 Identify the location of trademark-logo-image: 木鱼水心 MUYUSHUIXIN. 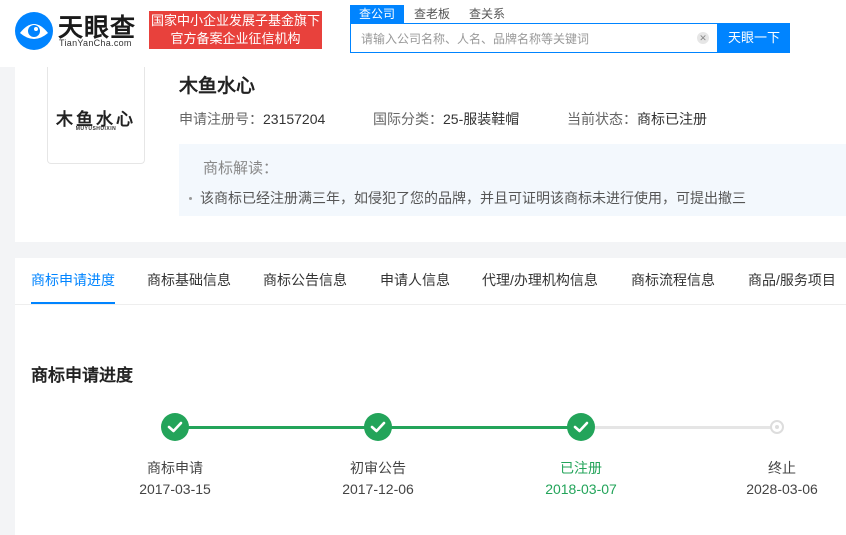
(96, 115).